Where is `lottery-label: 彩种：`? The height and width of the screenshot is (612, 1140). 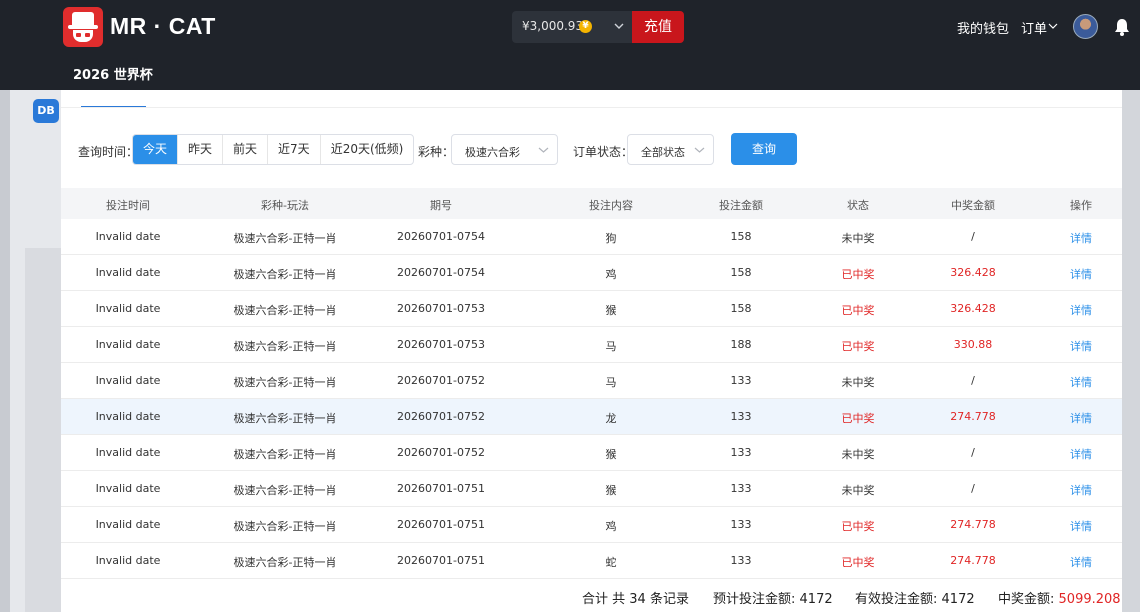 lottery-label: 彩种： is located at coordinates (436, 152).